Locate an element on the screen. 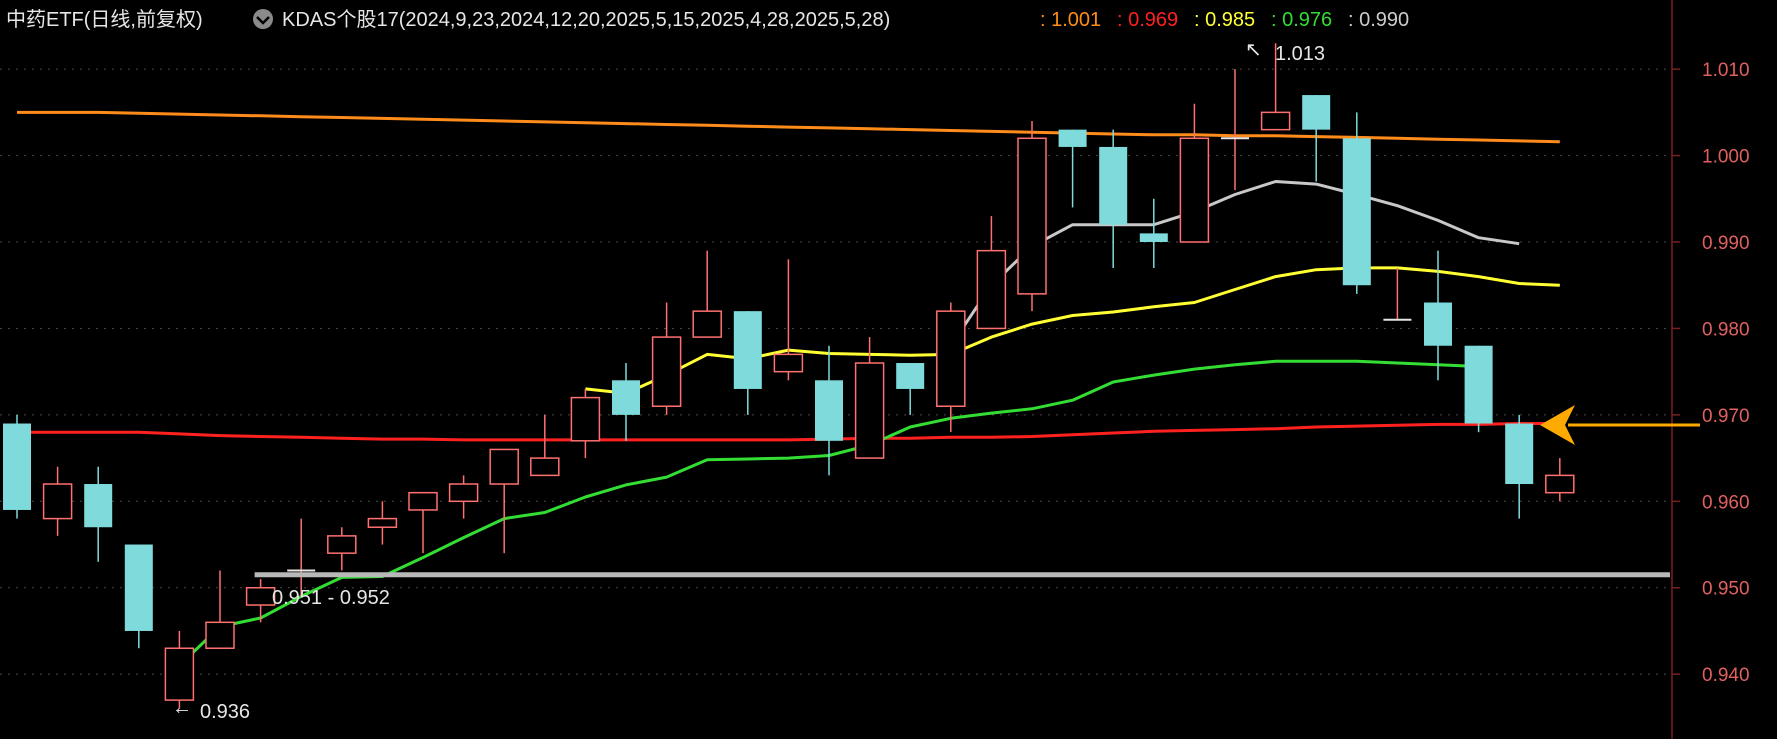 This screenshot has width=1777, height=739. pointer-arrow-icon is located at coordinates (1620, 425).